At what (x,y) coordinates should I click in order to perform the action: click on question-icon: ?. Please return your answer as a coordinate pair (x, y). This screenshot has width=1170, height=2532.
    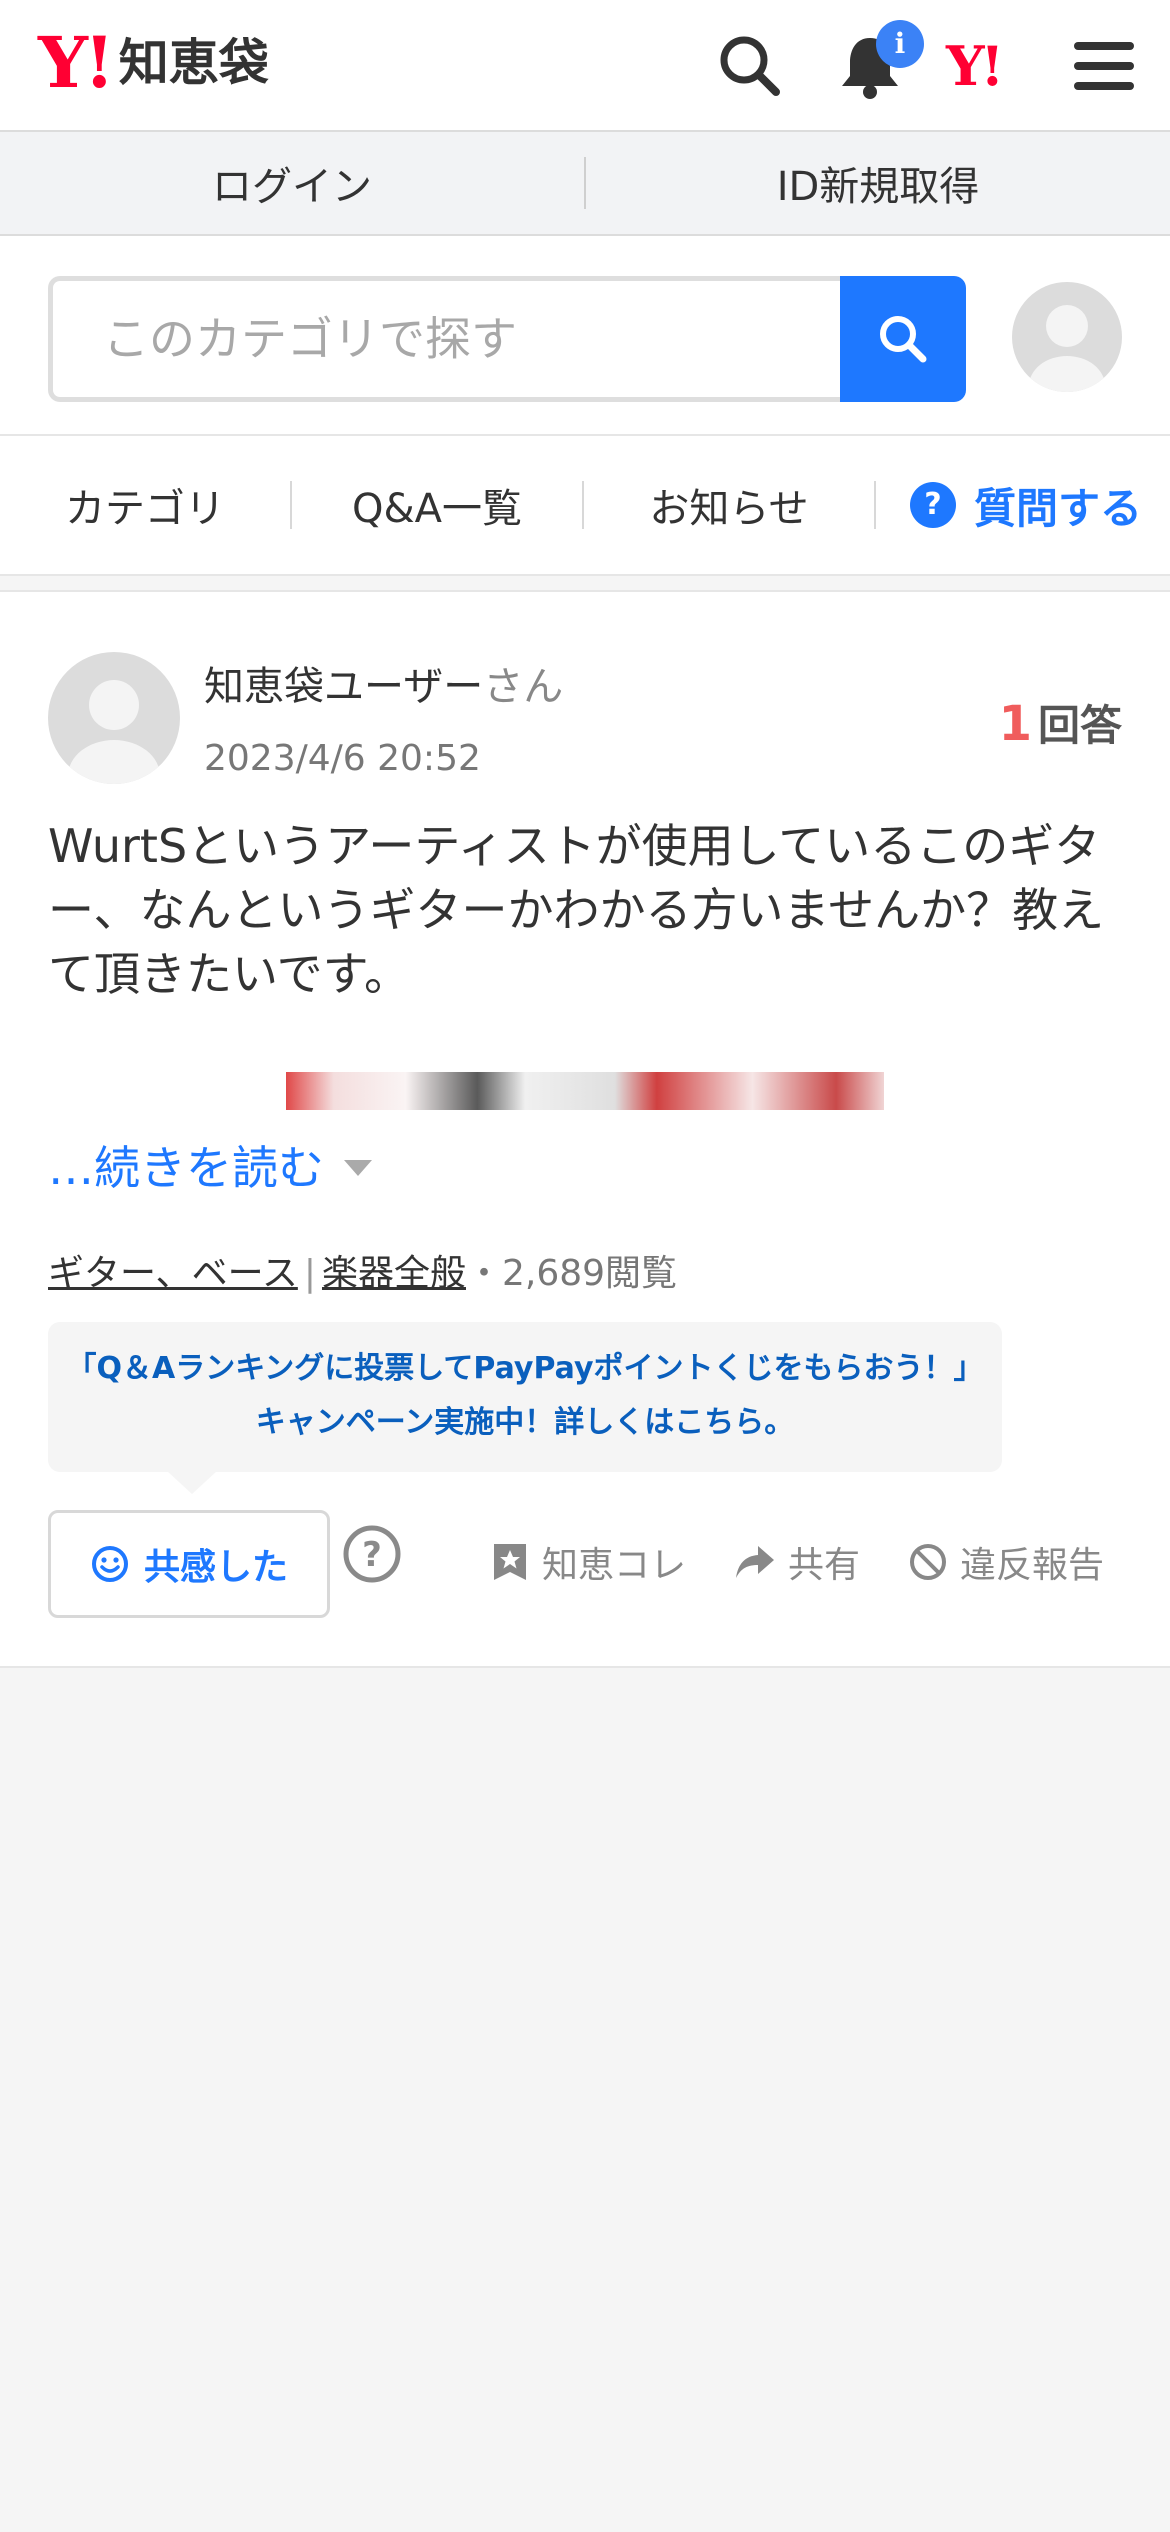
    Looking at the image, I should click on (933, 505).